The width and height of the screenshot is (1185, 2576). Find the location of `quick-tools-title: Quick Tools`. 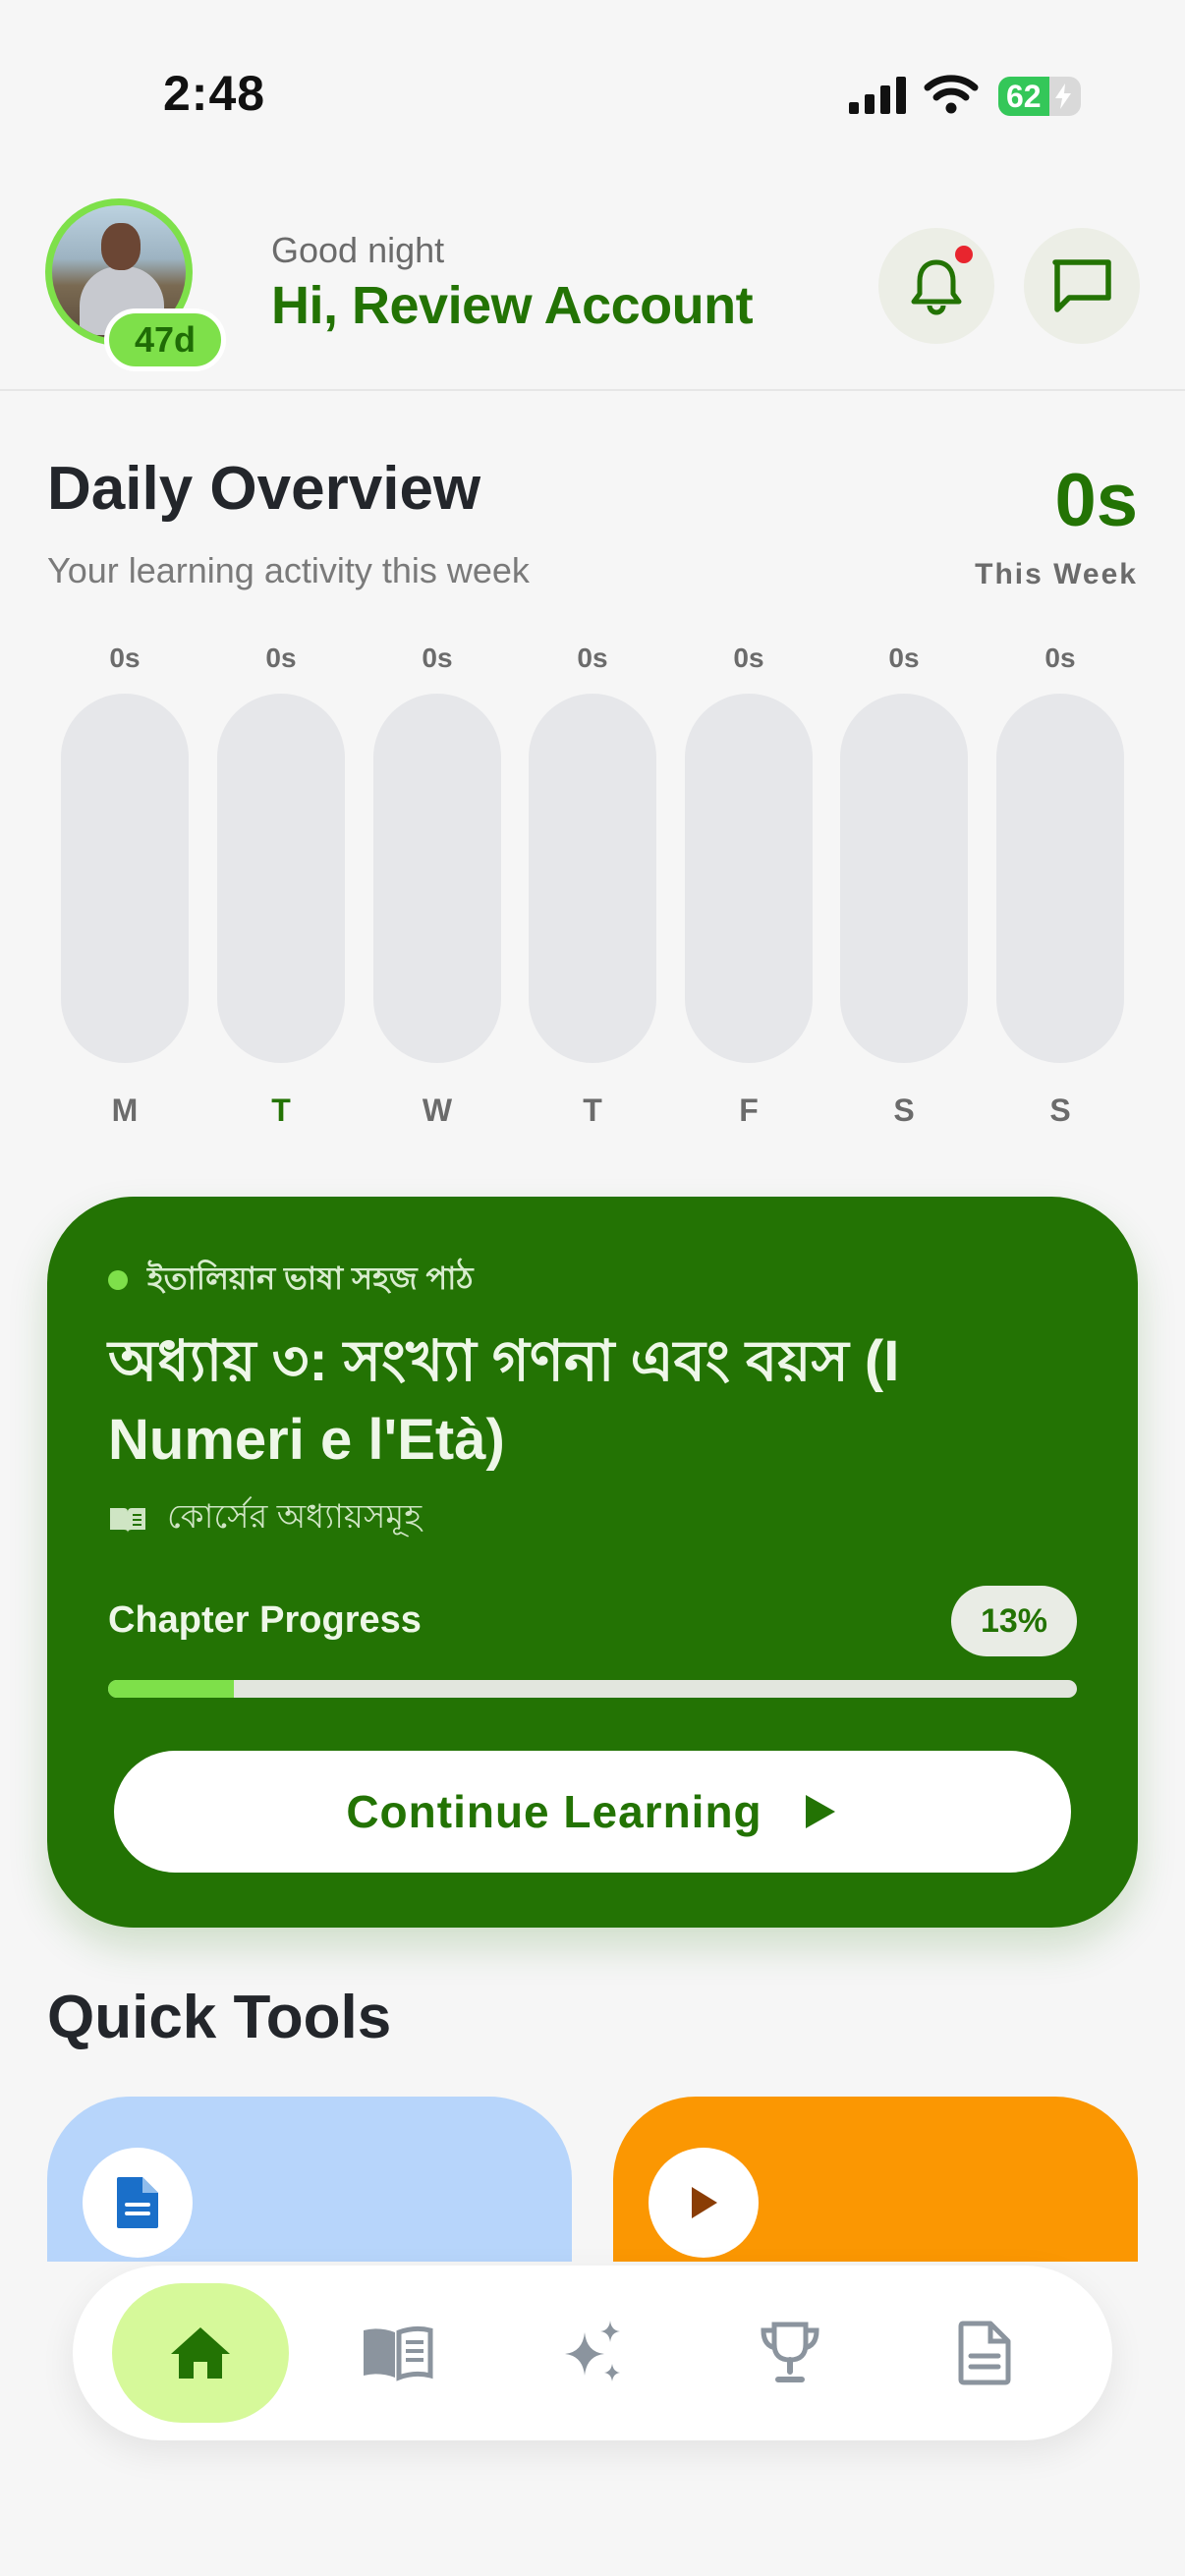

quick-tools-title: Quick Tools is located at coordinates (220, 2017).